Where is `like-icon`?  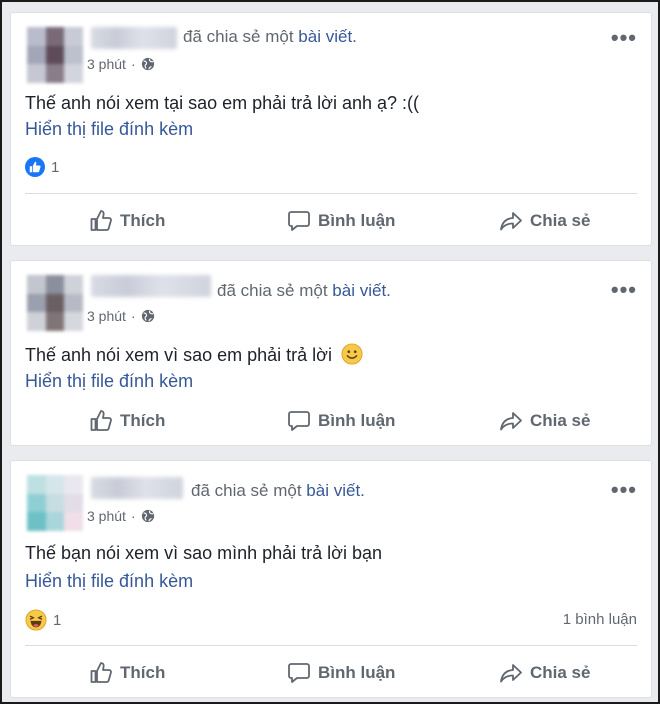 like-icon is located at coordinates (35, 167).